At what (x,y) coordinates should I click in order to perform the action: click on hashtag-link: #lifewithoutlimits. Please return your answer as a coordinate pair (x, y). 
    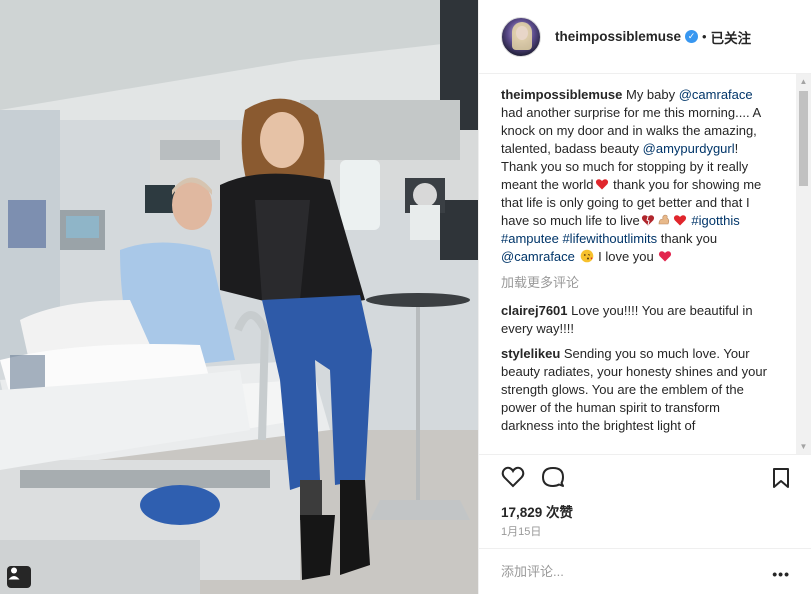
    Looking at the image, I should click on (609, 238).